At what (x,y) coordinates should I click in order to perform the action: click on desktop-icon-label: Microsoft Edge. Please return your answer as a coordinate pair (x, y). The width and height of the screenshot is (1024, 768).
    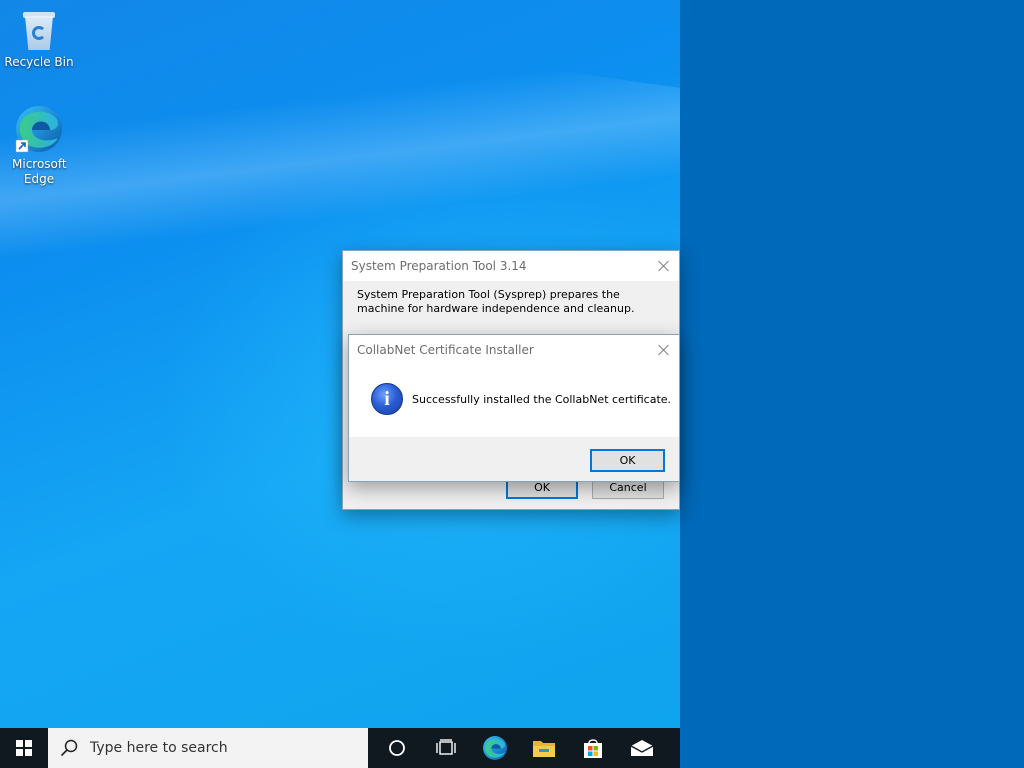
    Looking at the image, I should click on (39, 171).